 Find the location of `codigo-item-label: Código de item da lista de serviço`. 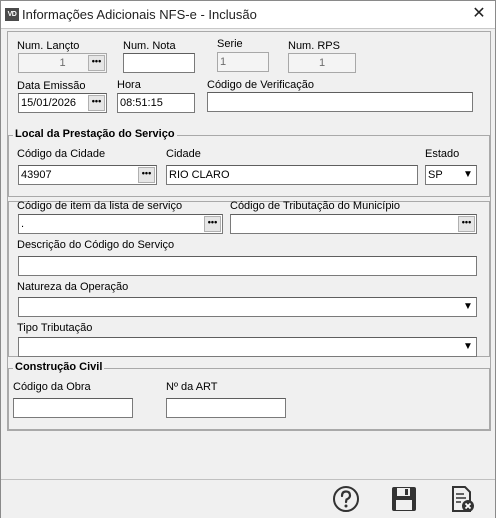

codigo-item-label: Código de item da lista de serviço is located at coordinates (100, 206).